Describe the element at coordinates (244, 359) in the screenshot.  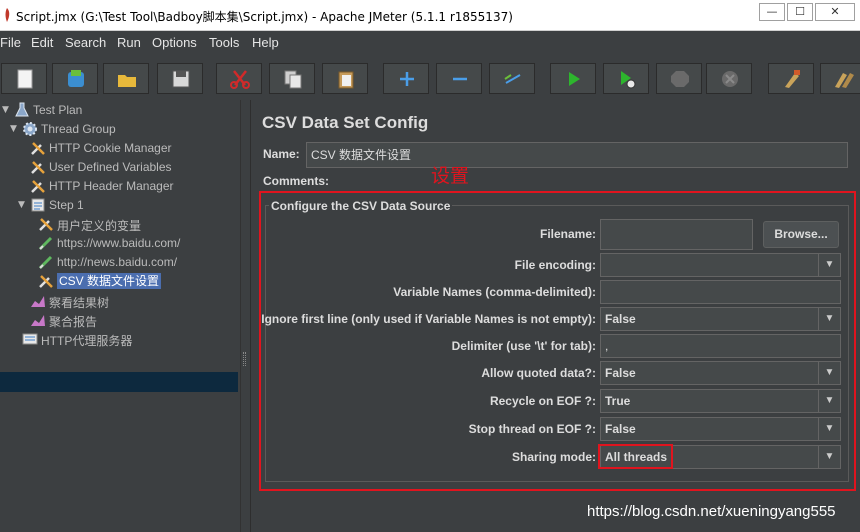
I see `drag-handle-icon` at that location.